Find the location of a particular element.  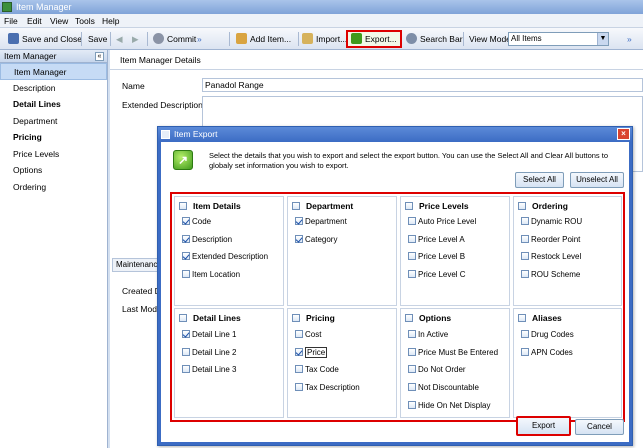

menu-view: View is located at coordinates (59, 21).